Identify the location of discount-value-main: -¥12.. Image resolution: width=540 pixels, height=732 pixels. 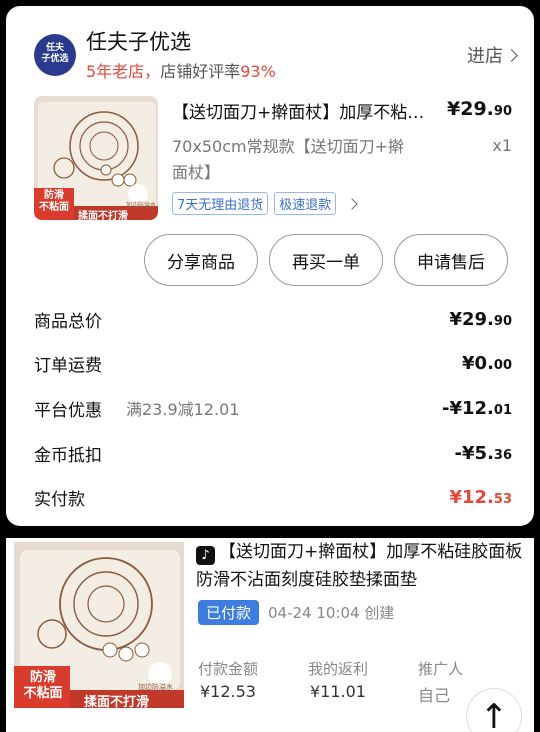
(468, 408).